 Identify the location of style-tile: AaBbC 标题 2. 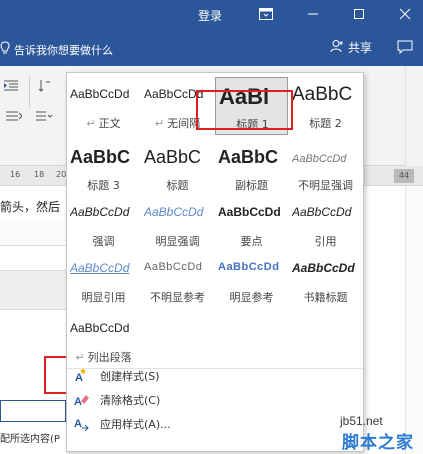
(325, 106).